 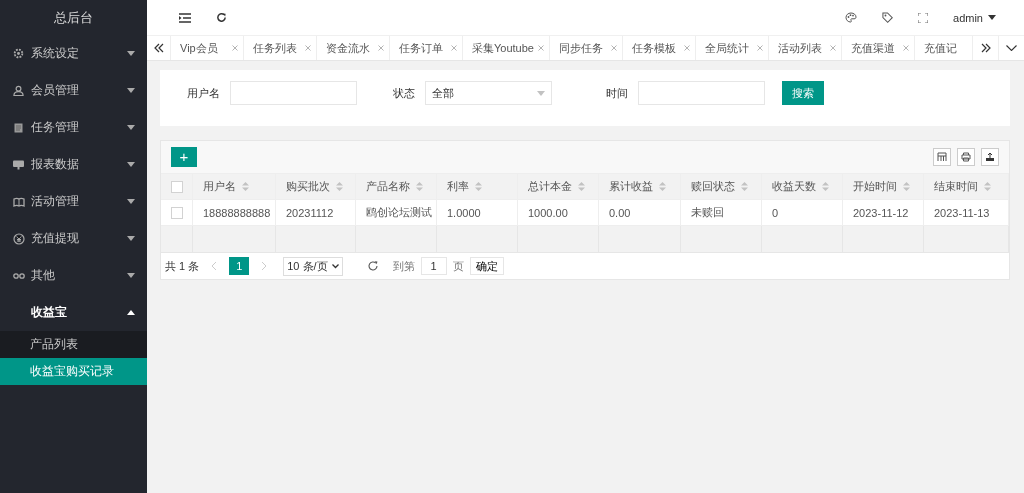 I want to click on confirm-button: 确定, so click(x=486, y=266).